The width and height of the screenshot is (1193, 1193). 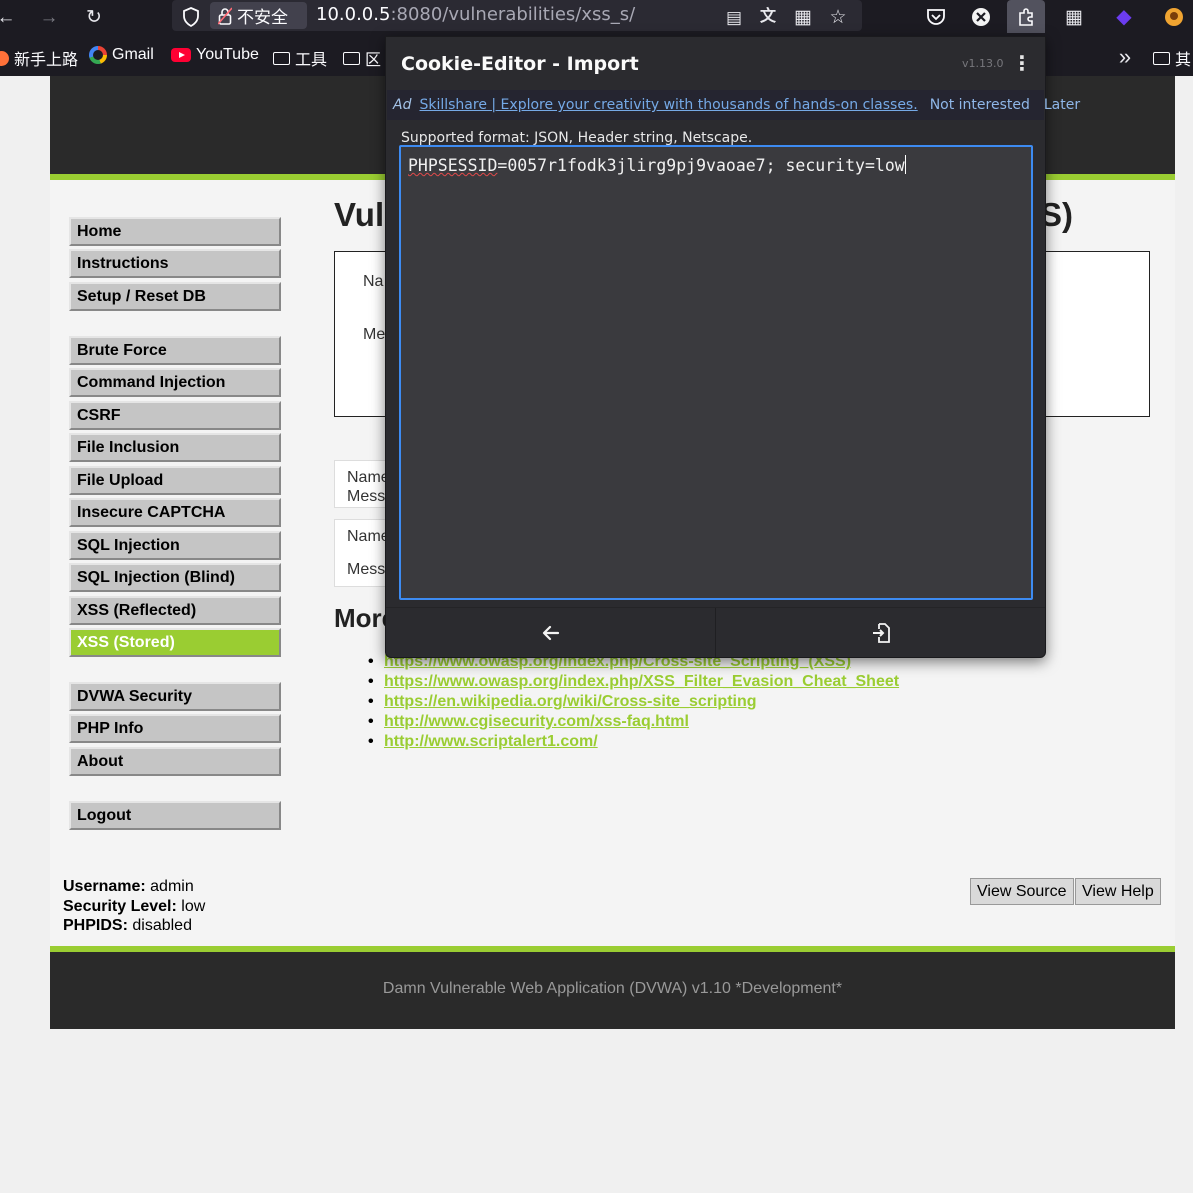 I want to click on view-help-button: View Help, so click(x=1118, y=891).